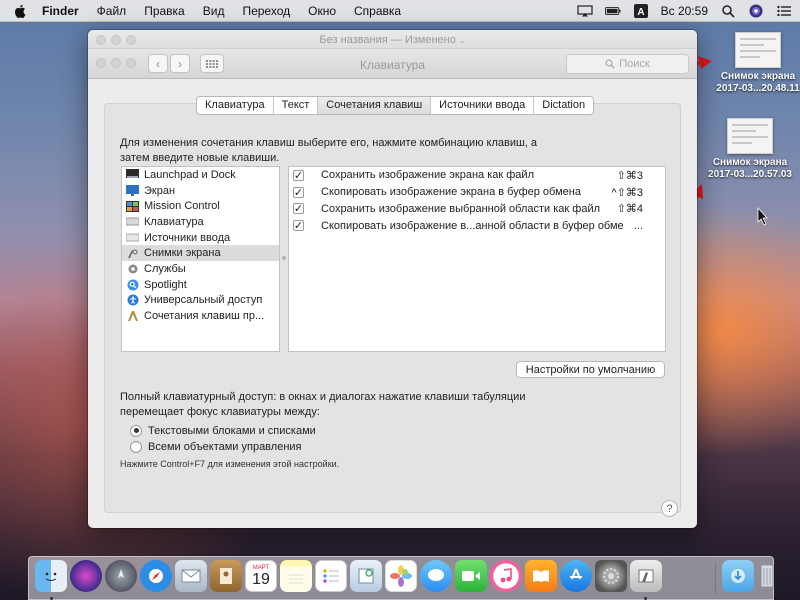 Image resolution: width=800 pixels, height=600 pixels. What do you see at coordinates (232, 430) in the screenshot?
I see `radio-label: Текстовыми блоками и списками` at bounding box center [232, 430].